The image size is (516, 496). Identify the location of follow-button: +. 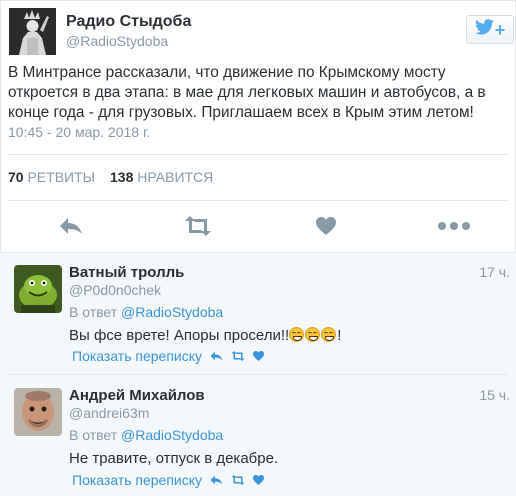
(490, 29).